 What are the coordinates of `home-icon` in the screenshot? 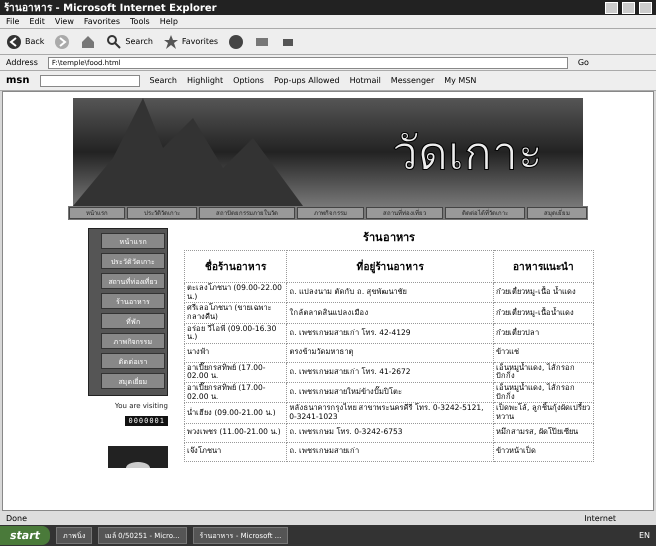 It's located at (88, 42).